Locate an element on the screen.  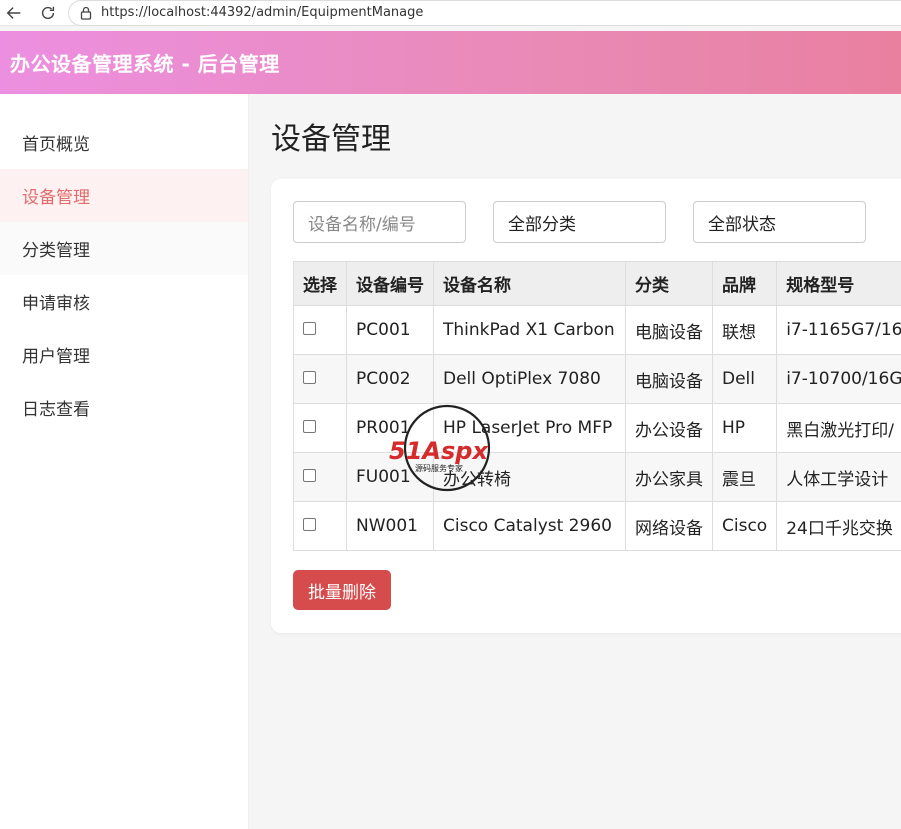
lock-icon is located at coordinates (86, 13).